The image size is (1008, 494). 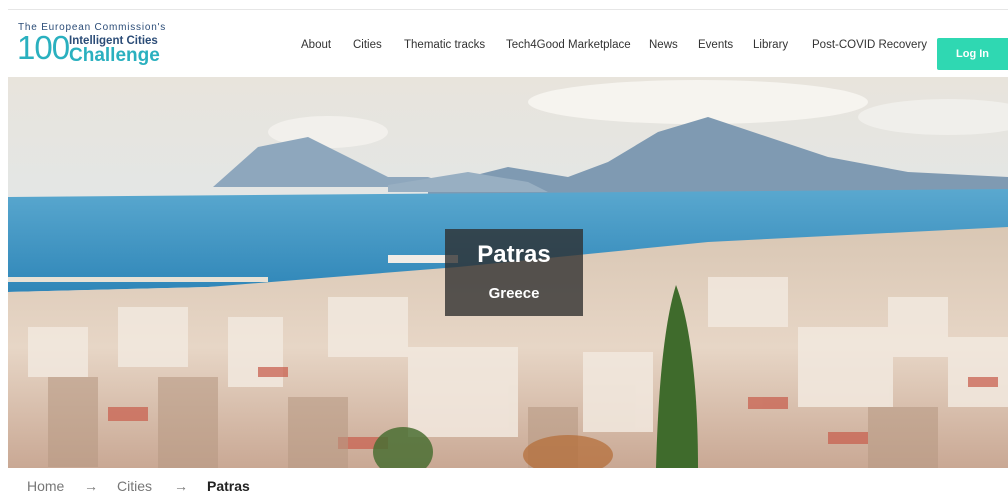 What do you see at coordinates (568, 45) in the screenshot?
I see `nav-item-tech4good-marketplace: Tech4Good Marketplace` at bounding box center [568, 45].